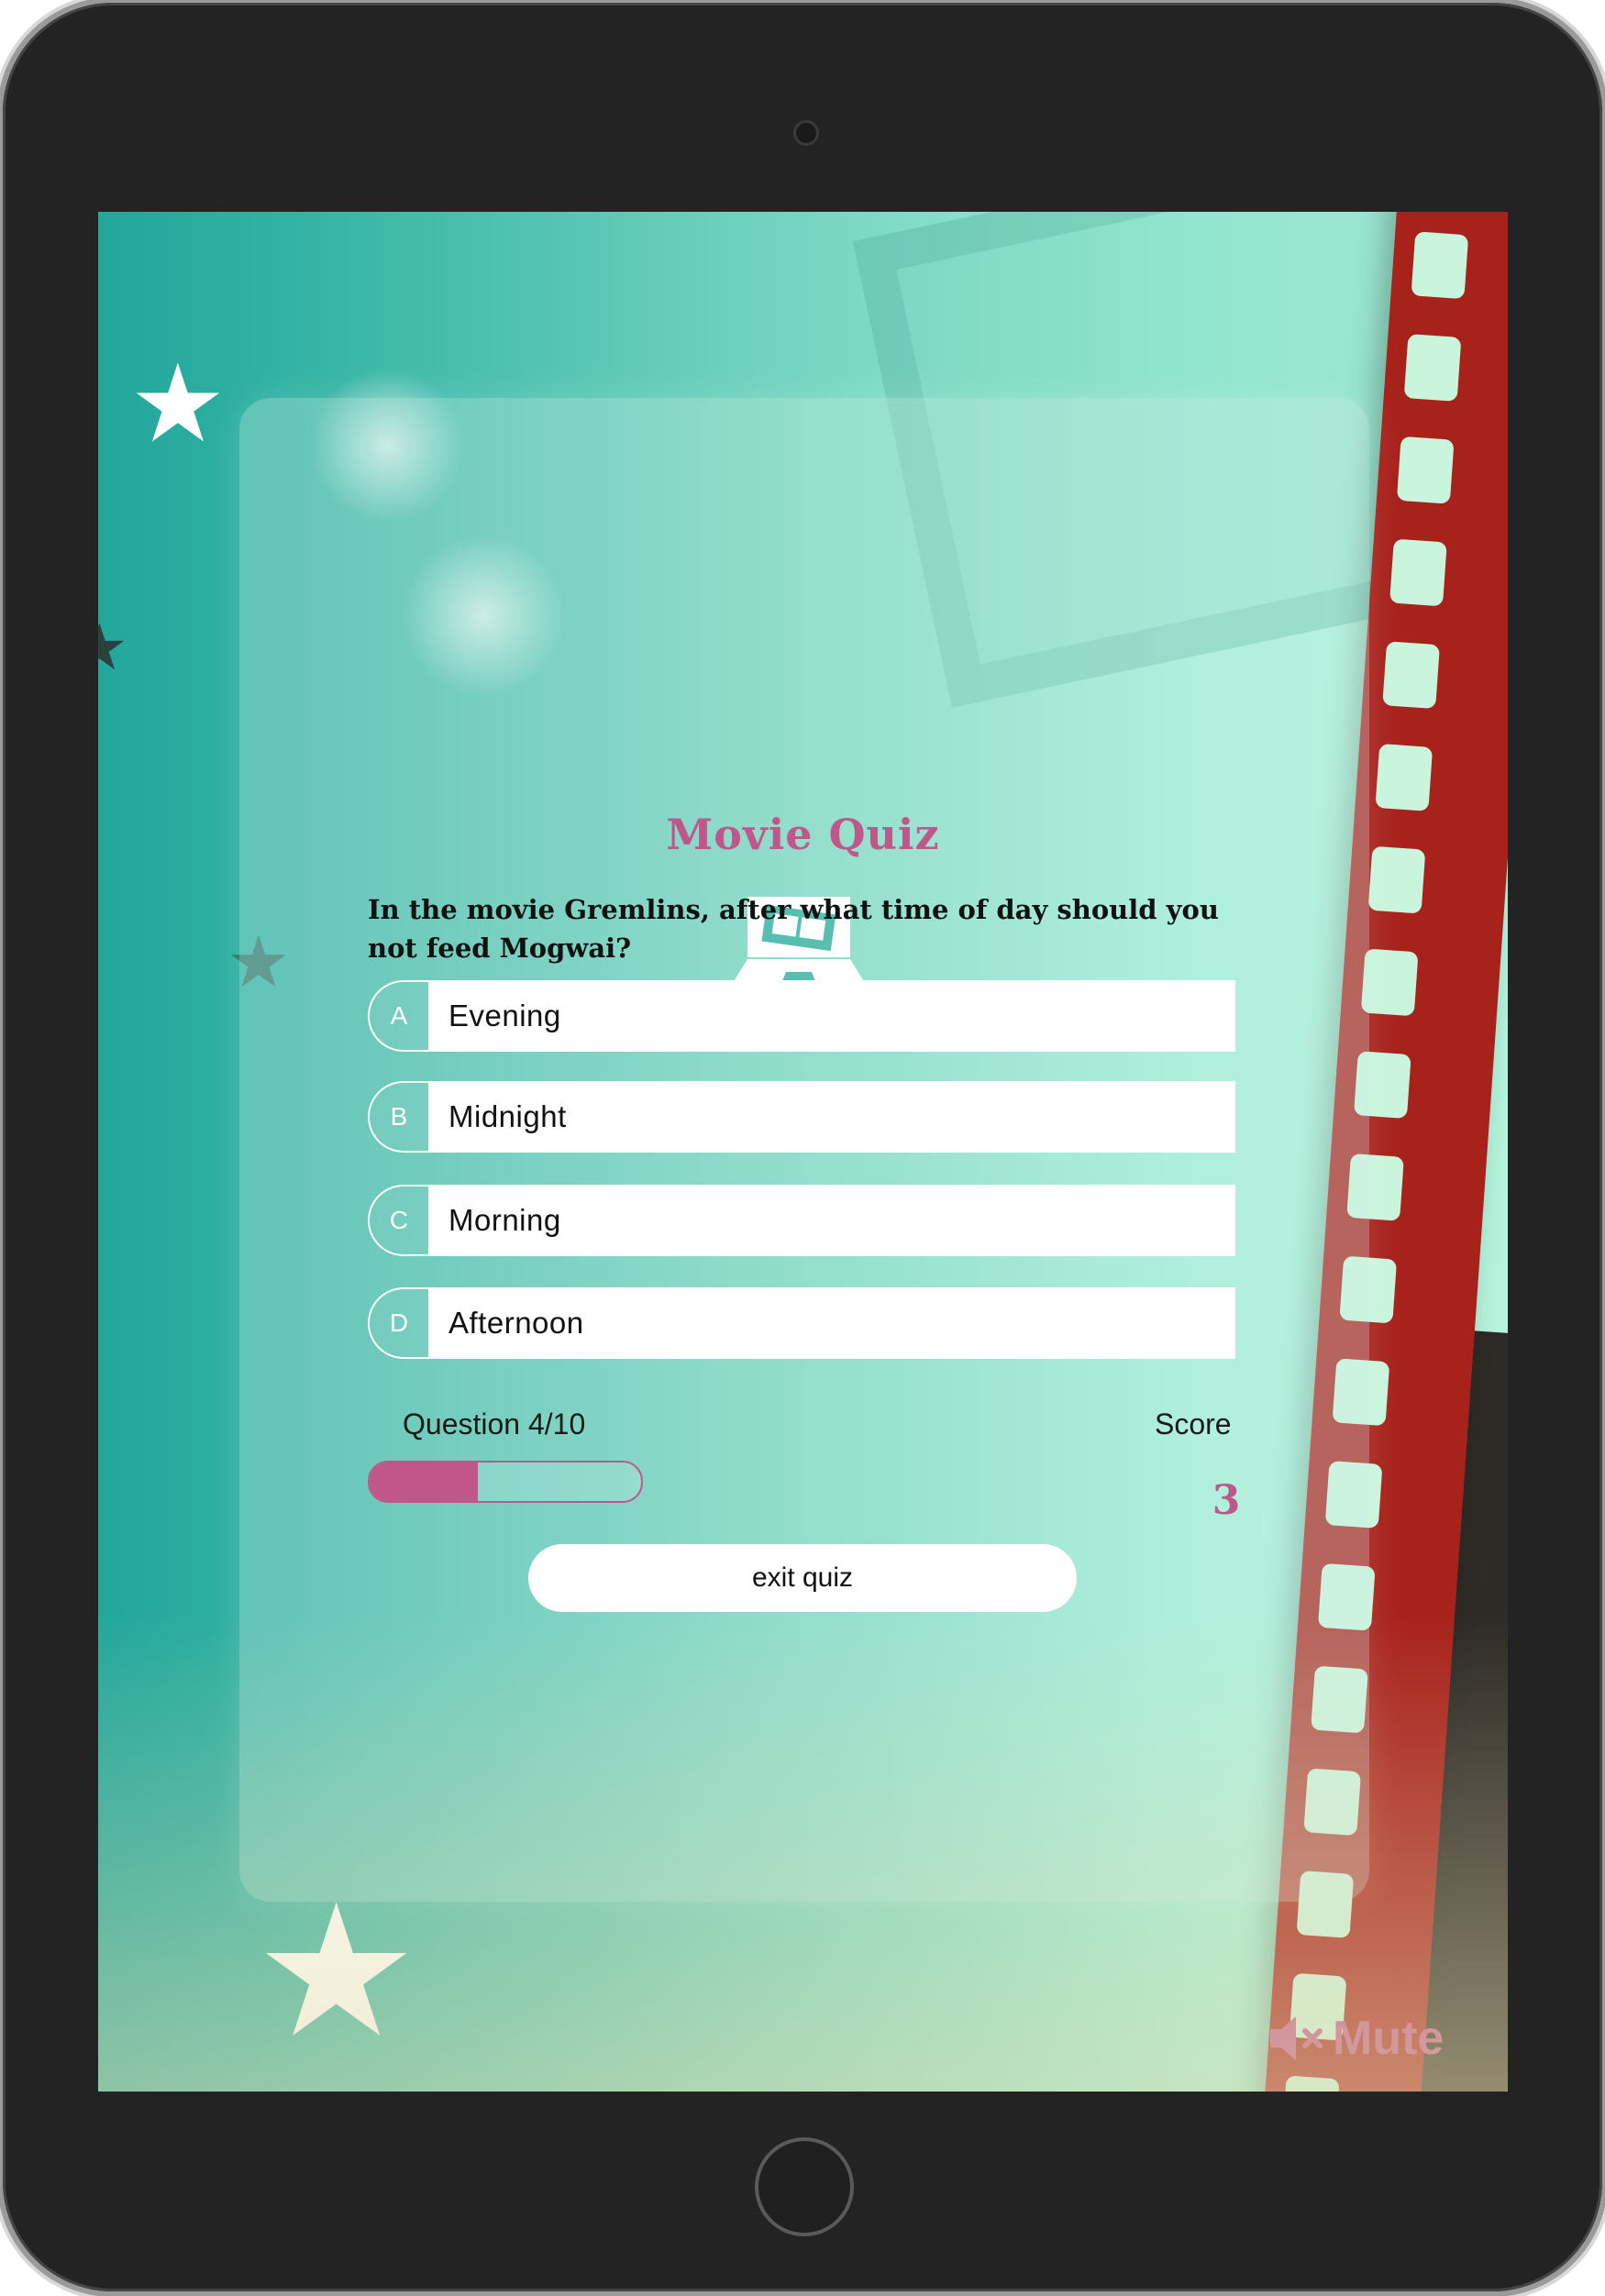  I want to click on answer-letter: C, so click(398, 1220).